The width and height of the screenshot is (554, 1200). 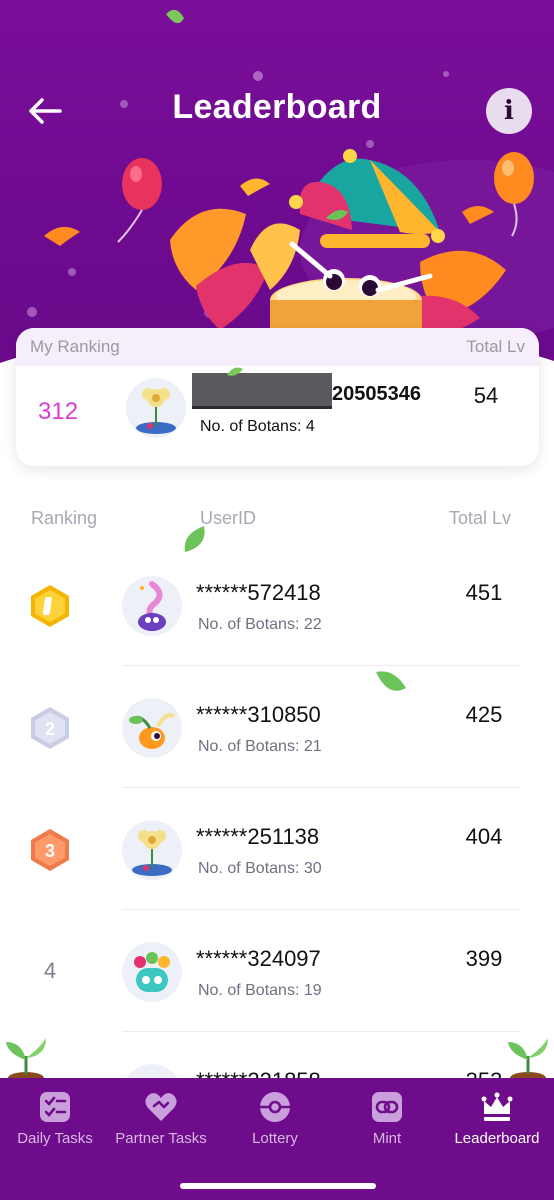 What do you see at coordinates (277, 520) in the screenshot?
I see `leaderboard-column-headers: Ranking UserID Total Lv` at bounding box center [277, 520].